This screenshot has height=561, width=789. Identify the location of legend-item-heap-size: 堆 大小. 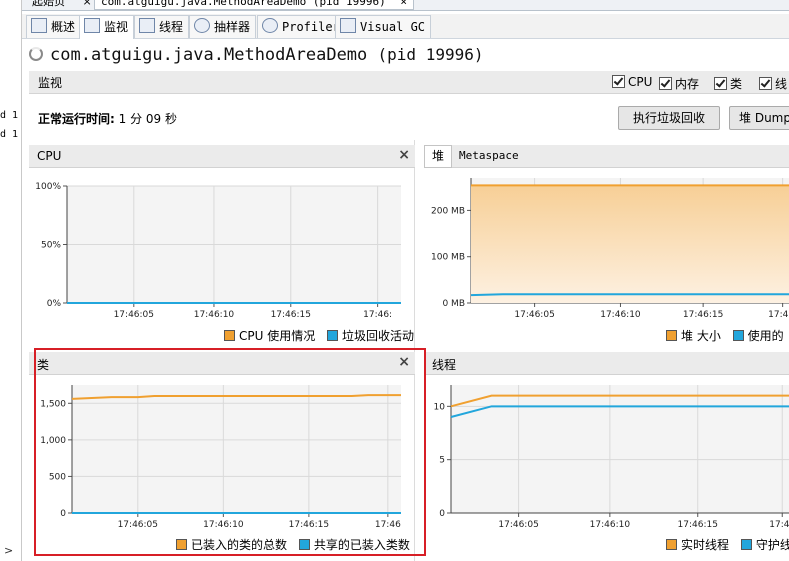
(693, 336).